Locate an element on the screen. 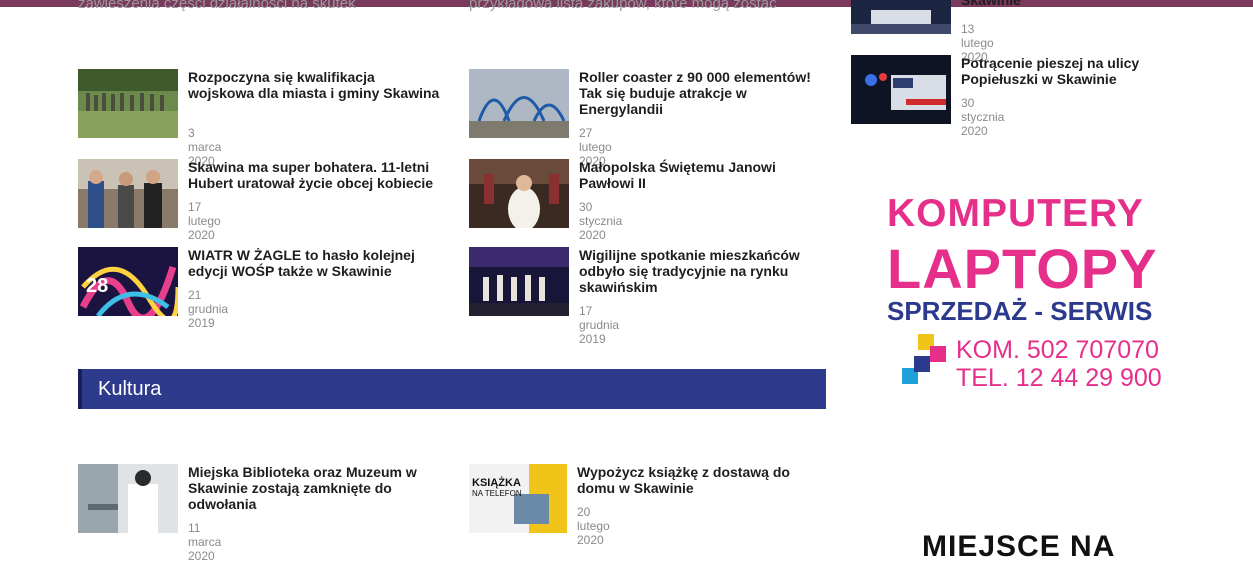 The height and width of the screenshot is (564, 1253). thumb-book-subword: NA TELEFON is located at coordinates (497, 493).